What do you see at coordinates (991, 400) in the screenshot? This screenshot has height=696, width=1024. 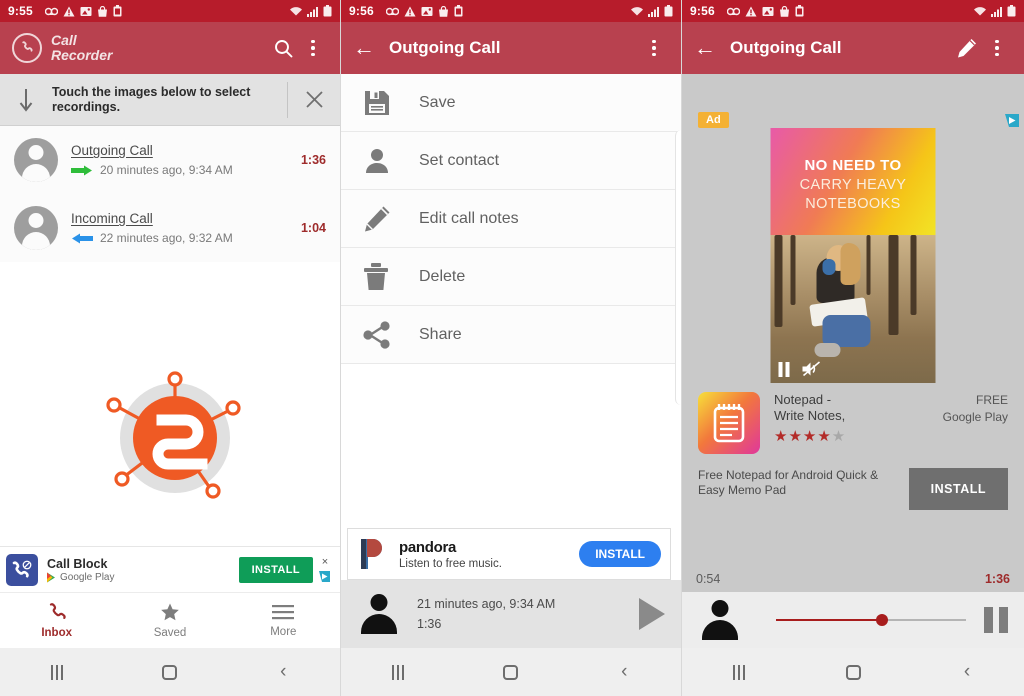 I see `ad-price: FREE` at bounding box center [991, 400].